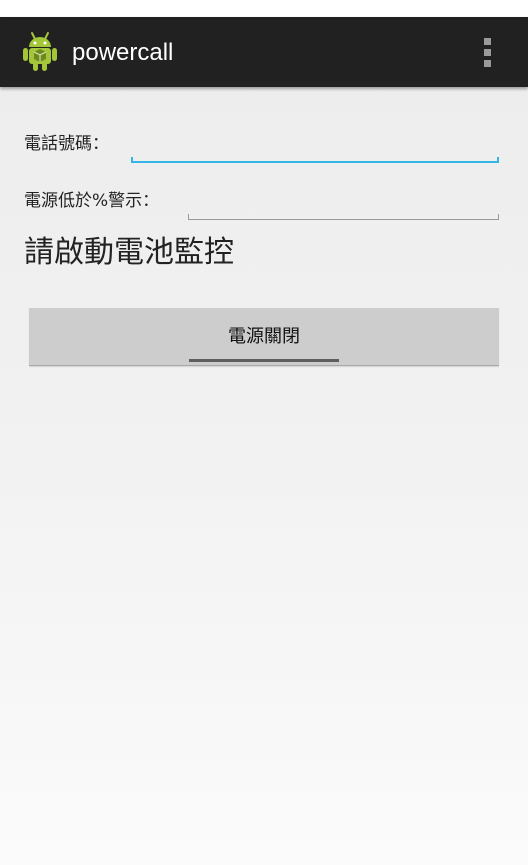 The width and height of the screenshot is (528, 865). I want to click on more-vert-icon, so click(488, 52).